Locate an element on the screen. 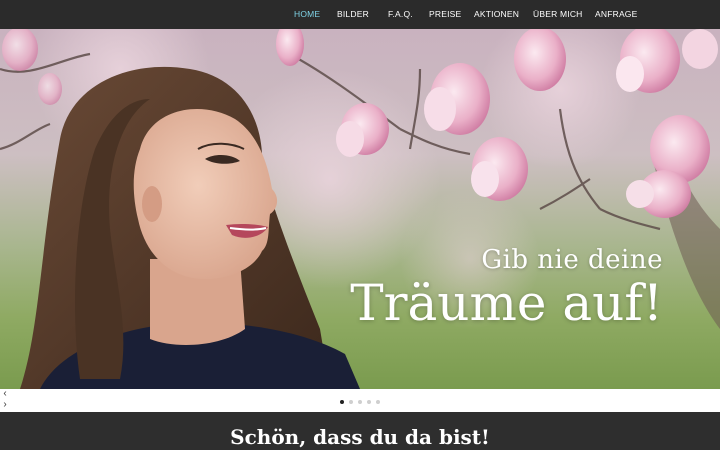 The image size is (720, 450). nav-item-faq: F.A.Q. is located at coordinates (400, 14).